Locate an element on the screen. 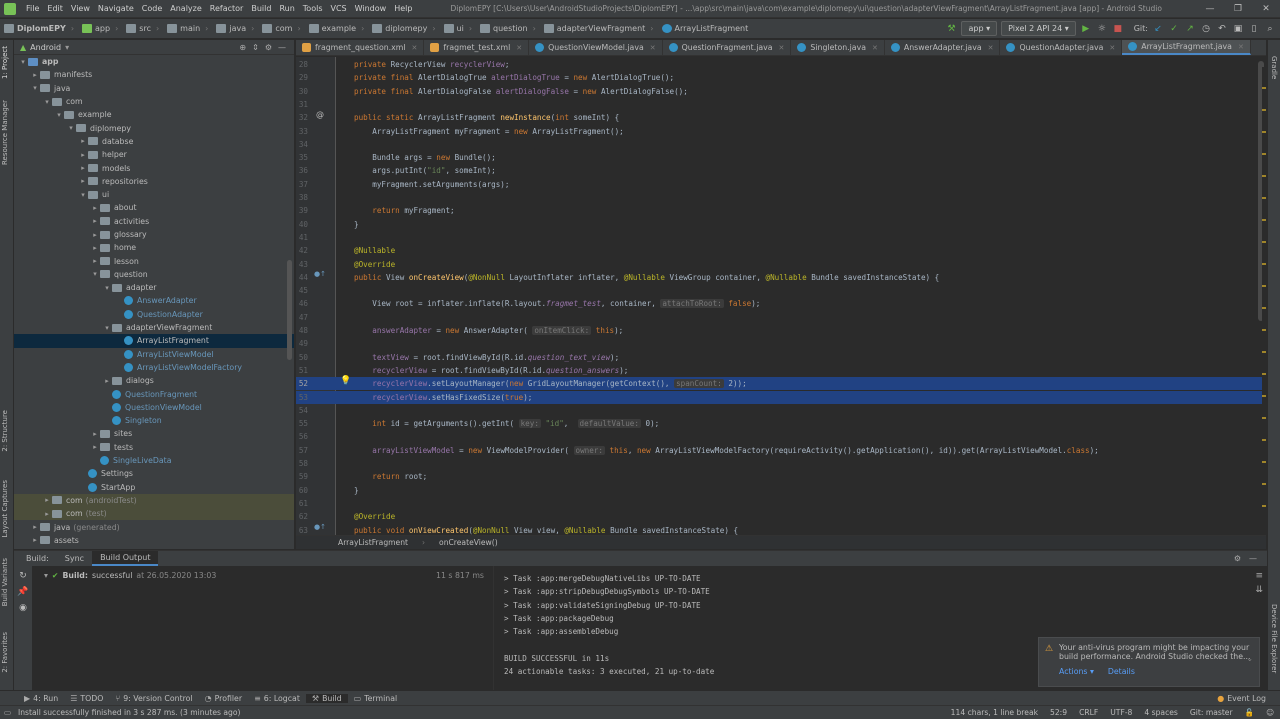  tree-item: Singleton is located at coordinates (154, 420).